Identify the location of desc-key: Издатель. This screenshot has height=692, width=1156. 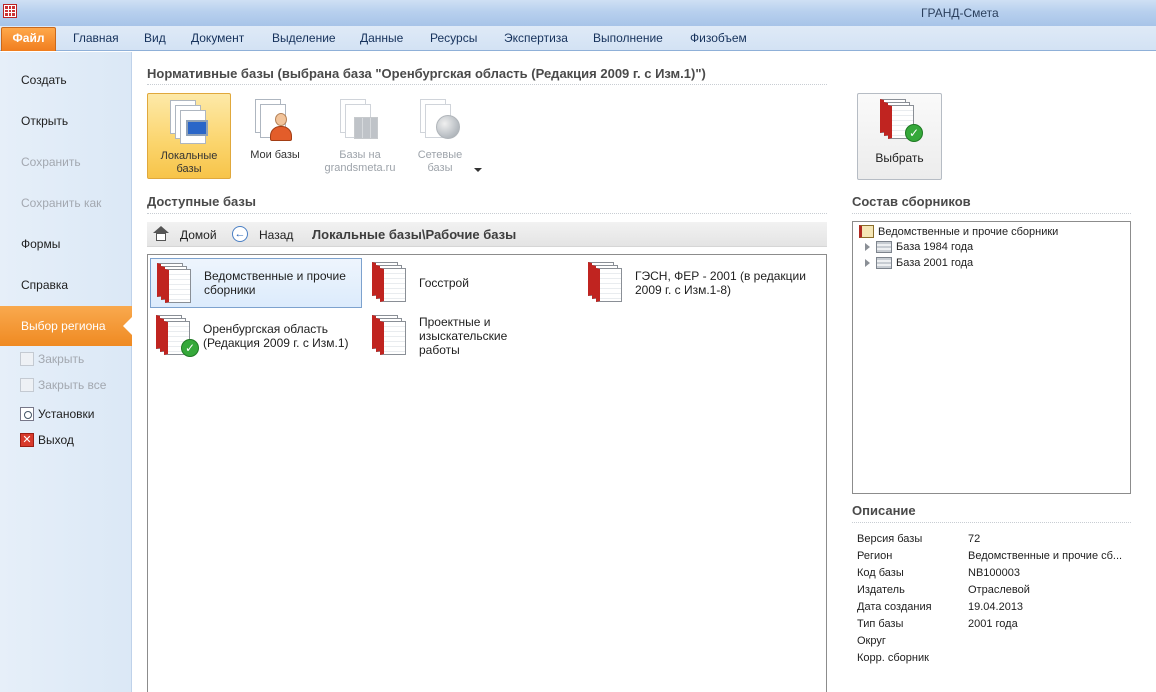
(881, 590).